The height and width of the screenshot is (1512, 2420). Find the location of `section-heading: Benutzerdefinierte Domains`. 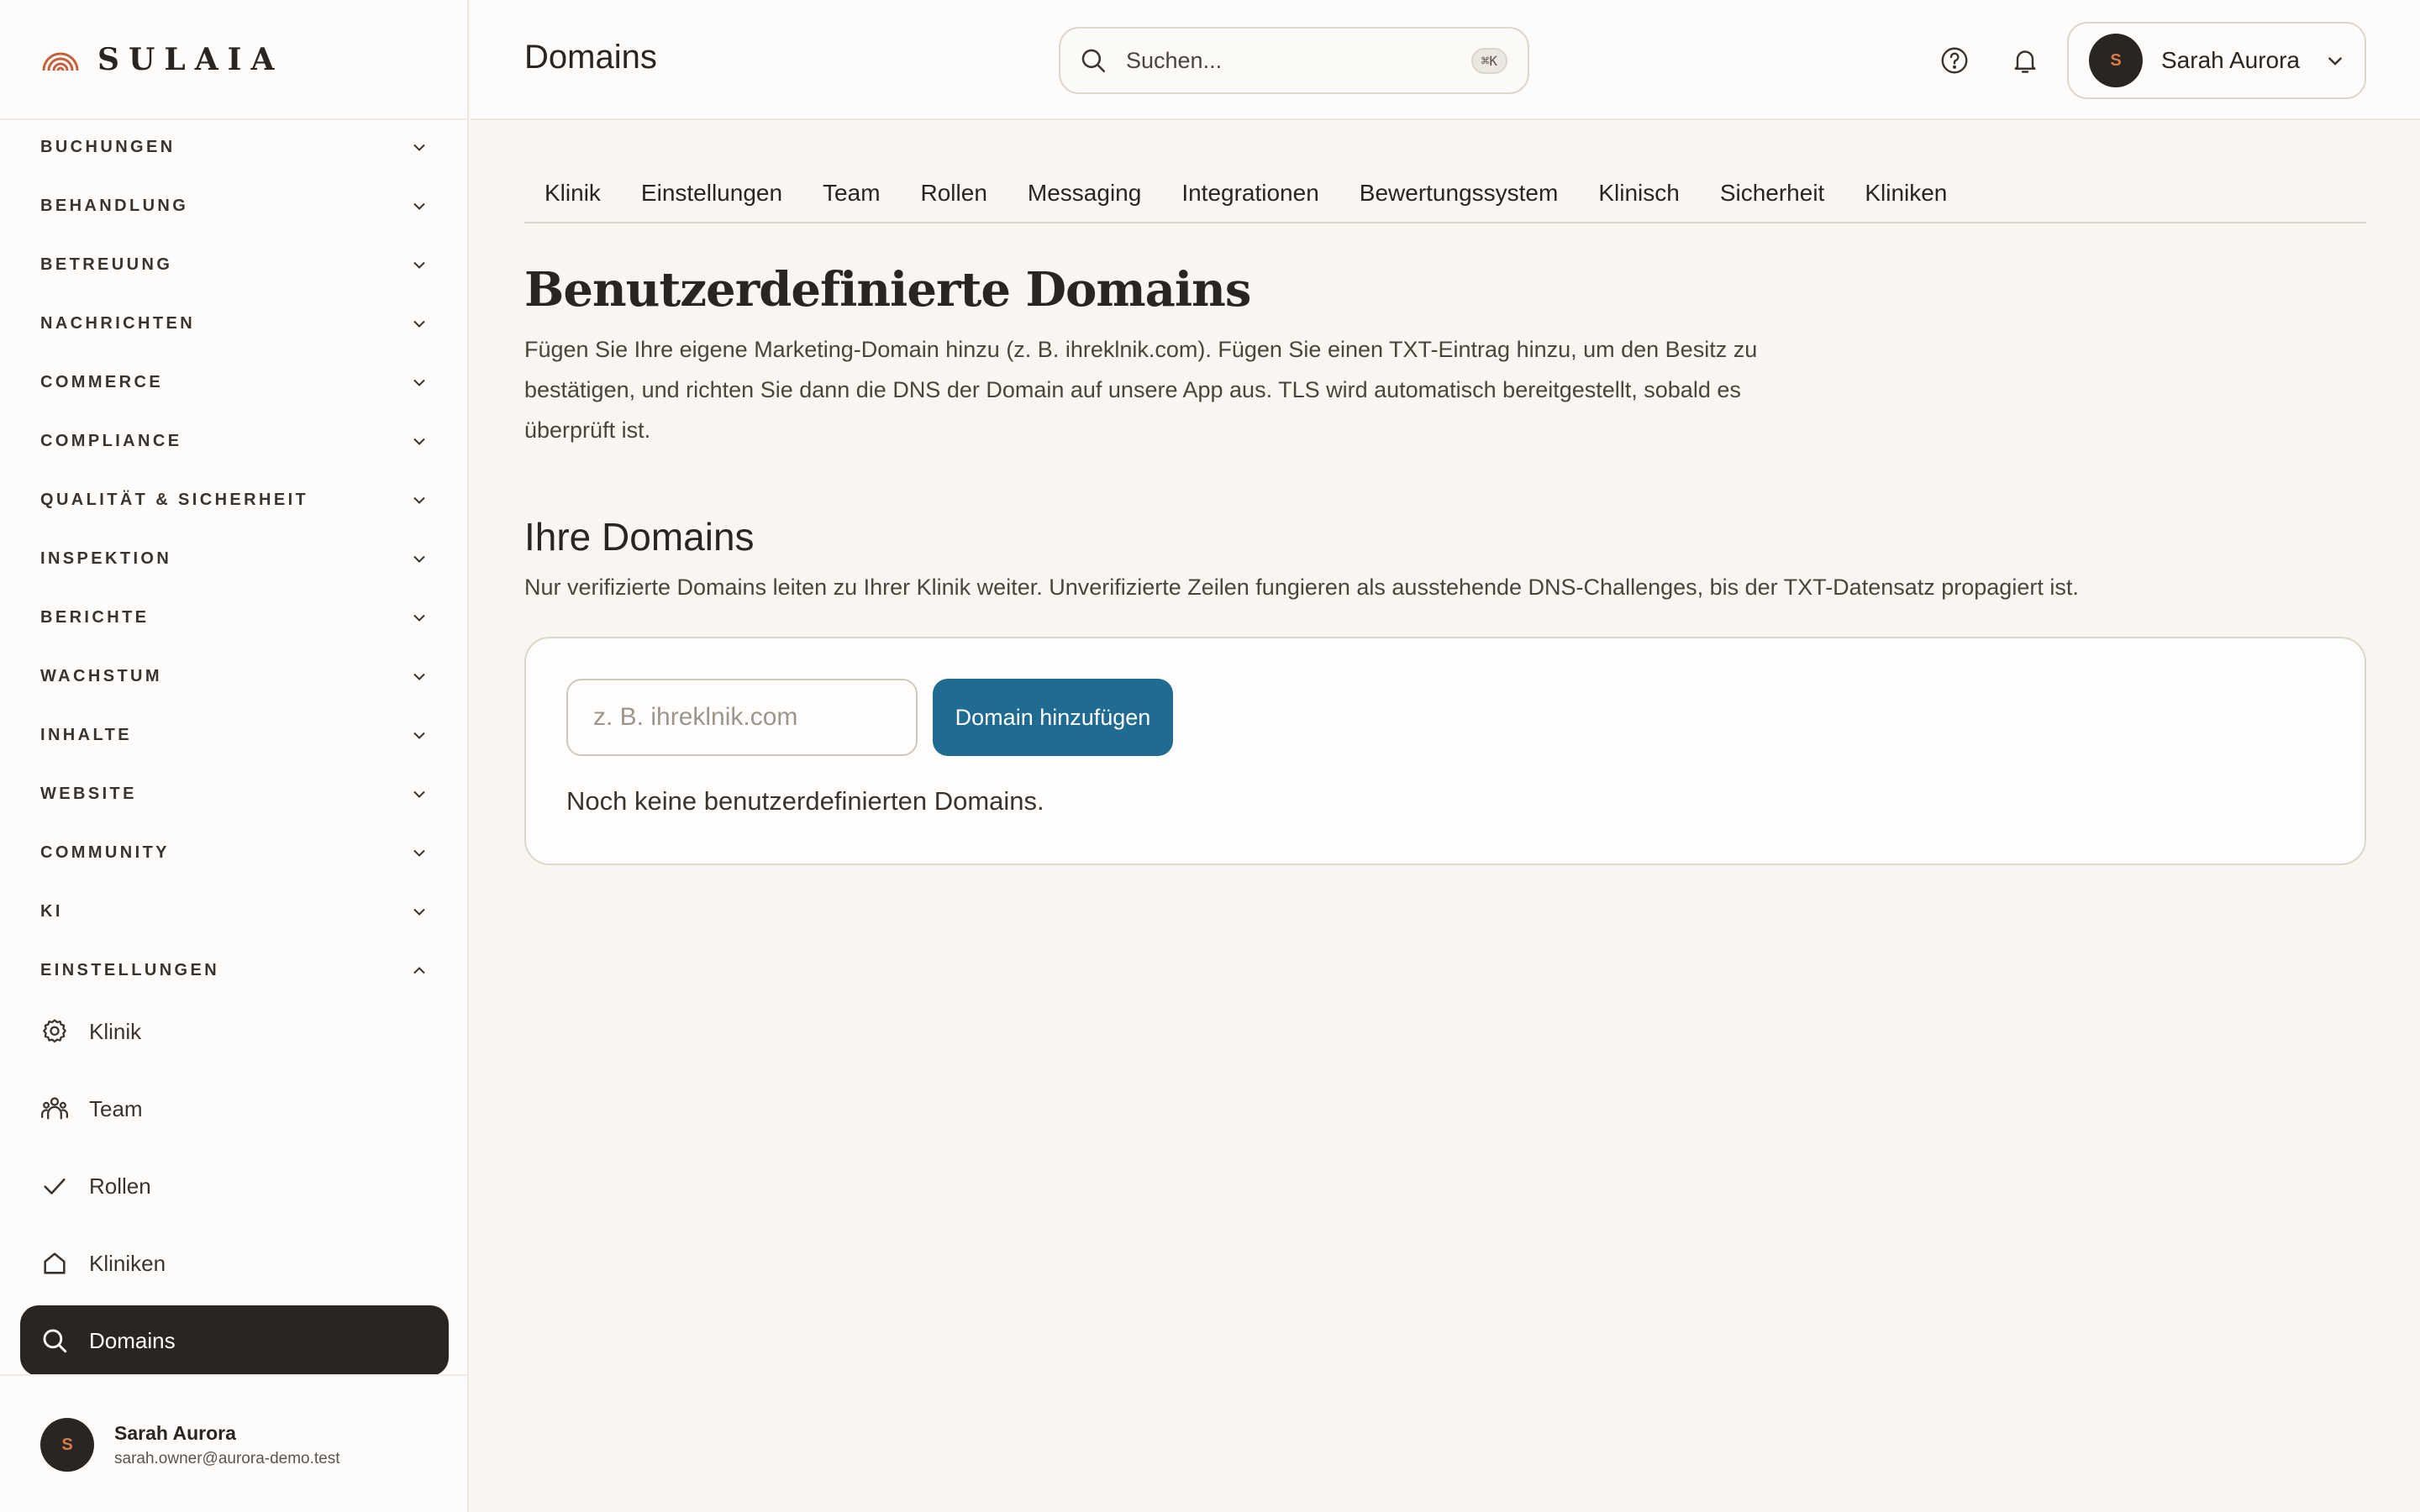

section-heading: Benutzerdefinierte Domains is located at coordinates (887, 290).